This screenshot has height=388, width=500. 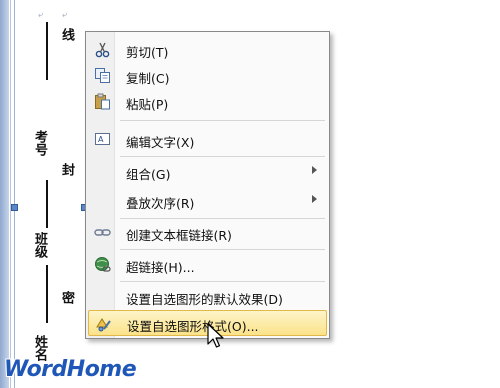 What do you see at coordinates (102, 75) in the screenshot?
I see `copy-icon` at bounding box center [102, 75].